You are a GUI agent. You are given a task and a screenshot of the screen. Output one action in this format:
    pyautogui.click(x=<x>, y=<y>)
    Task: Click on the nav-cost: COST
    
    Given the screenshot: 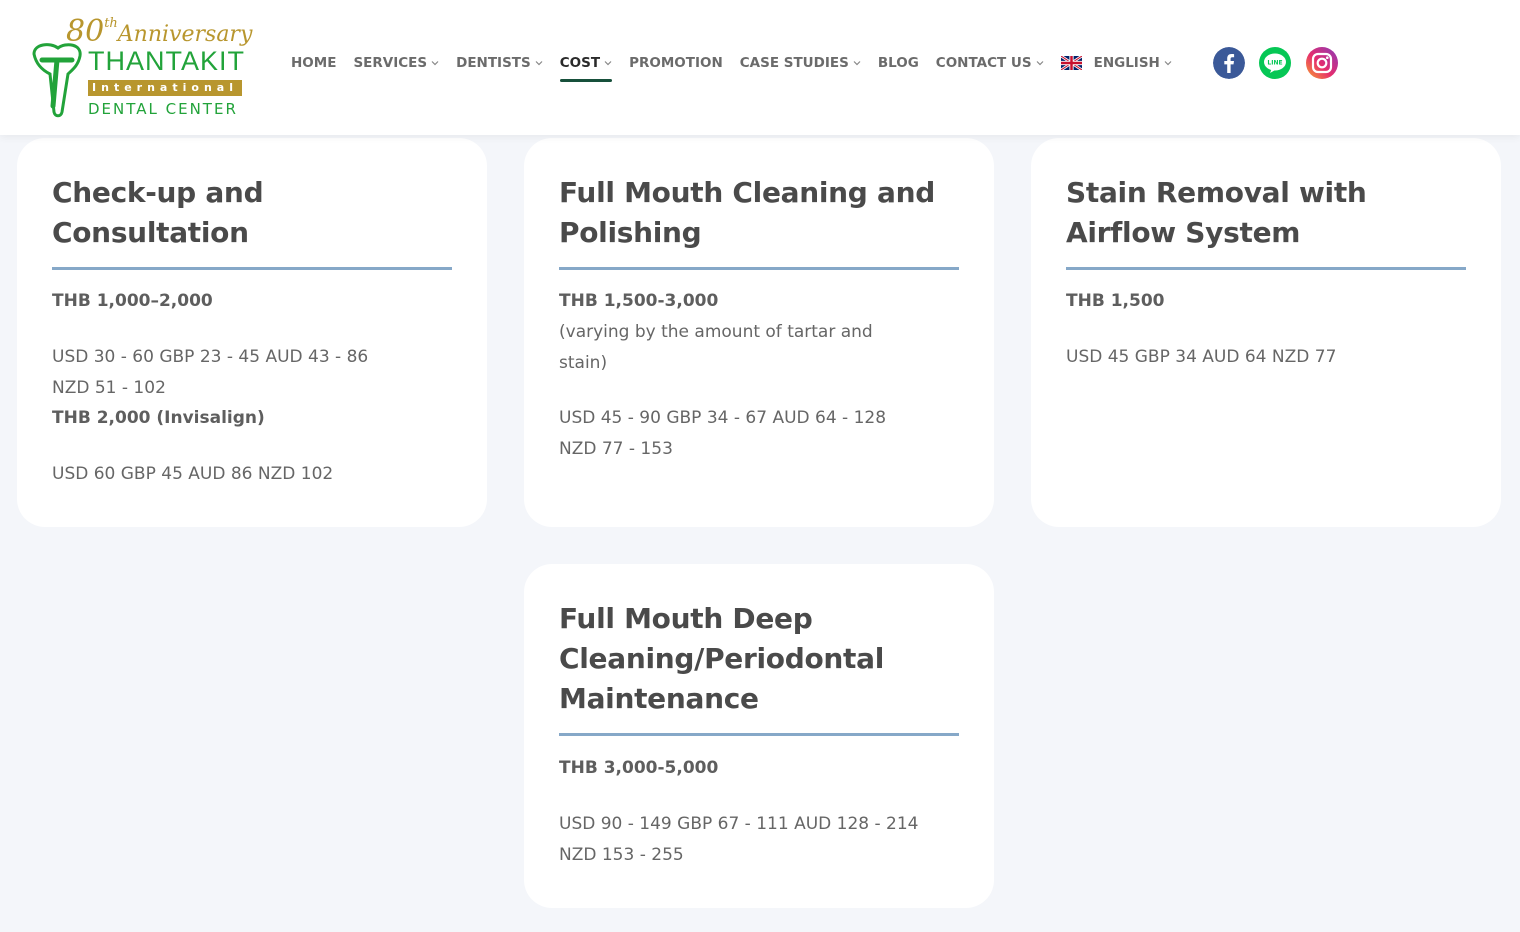 What is the action you would take?
    pyautogui.click(x=586, y=68)
    